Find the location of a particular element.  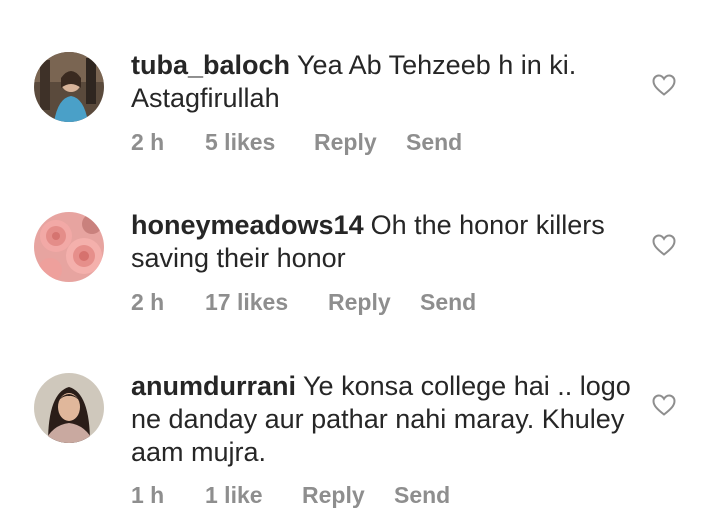

comment-meta: 1 h 1 like Reply Send is located at coordinates (290, 495).